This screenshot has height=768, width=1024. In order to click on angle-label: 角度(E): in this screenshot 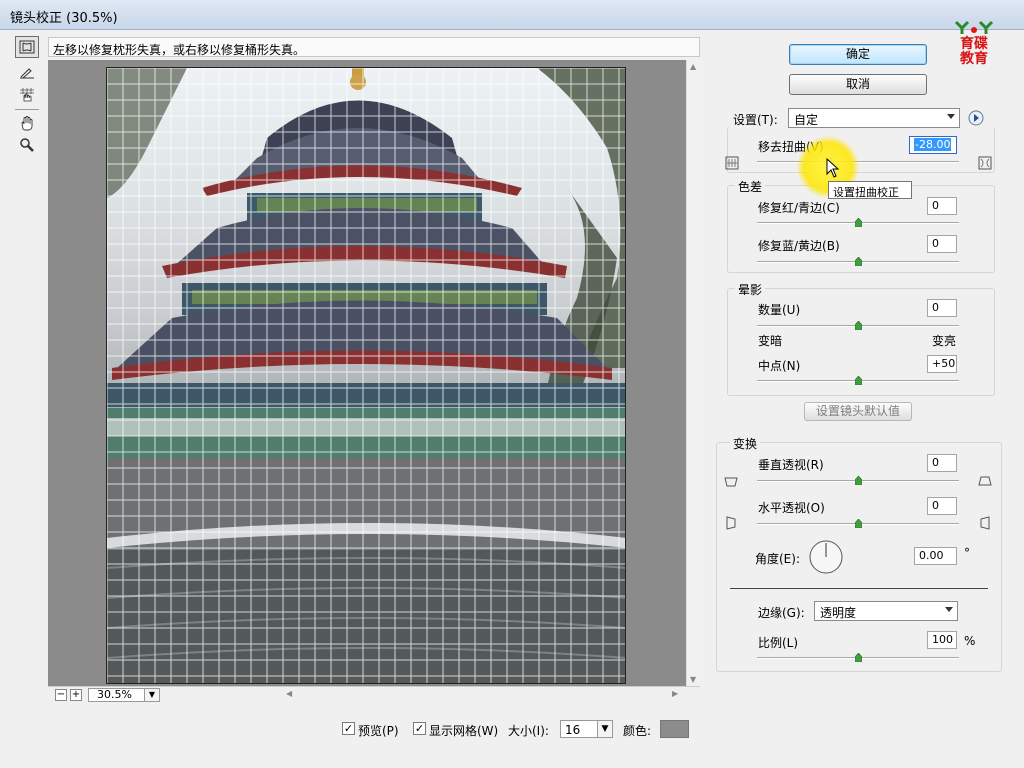, I will do `click(777, 559)`.